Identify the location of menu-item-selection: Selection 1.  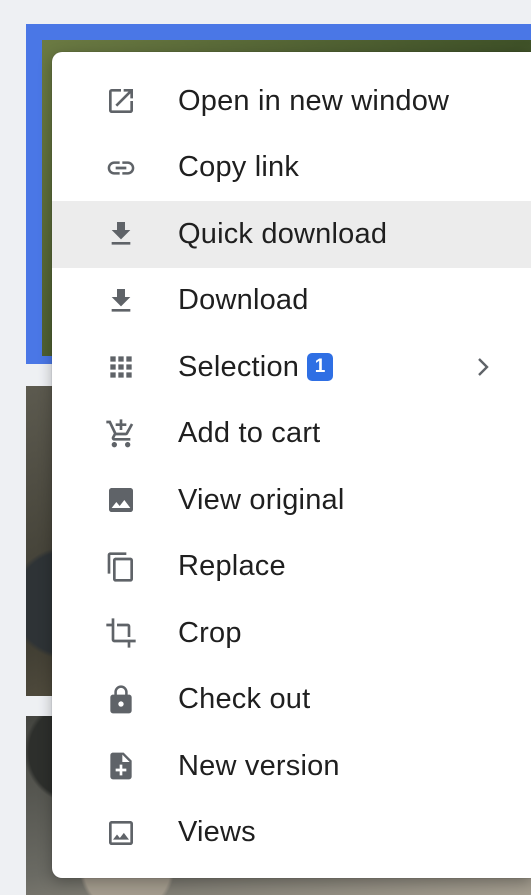
(291, 367).